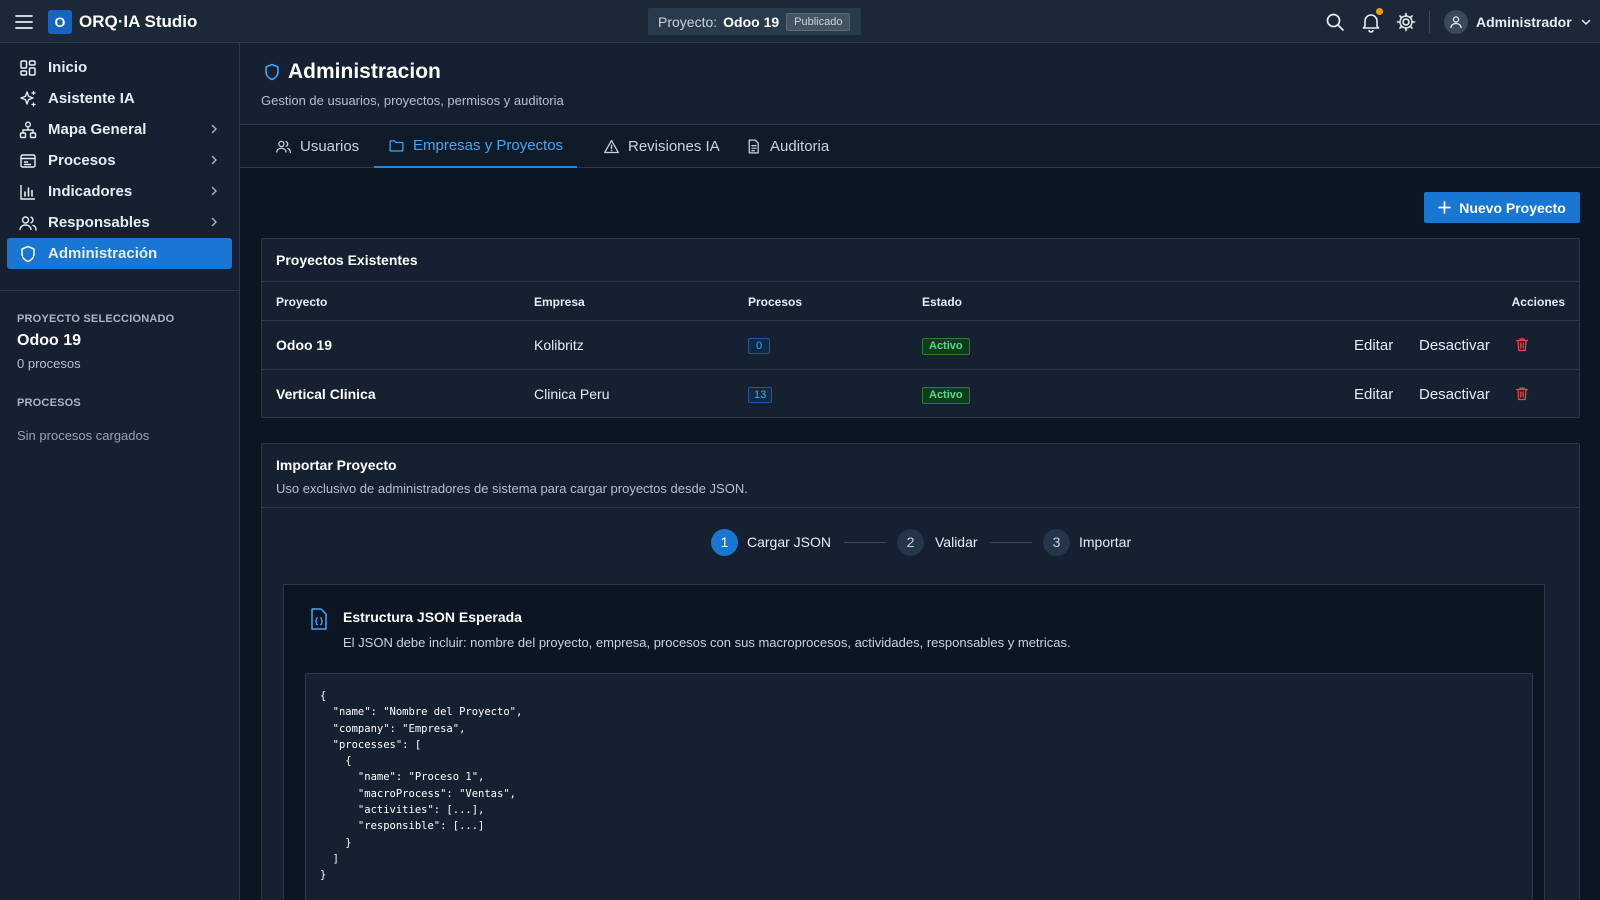  What do you see at coordinates (759, 346) in the screenshot?
I see `processes-count-badge: 0` at bounding box center [759, 346].